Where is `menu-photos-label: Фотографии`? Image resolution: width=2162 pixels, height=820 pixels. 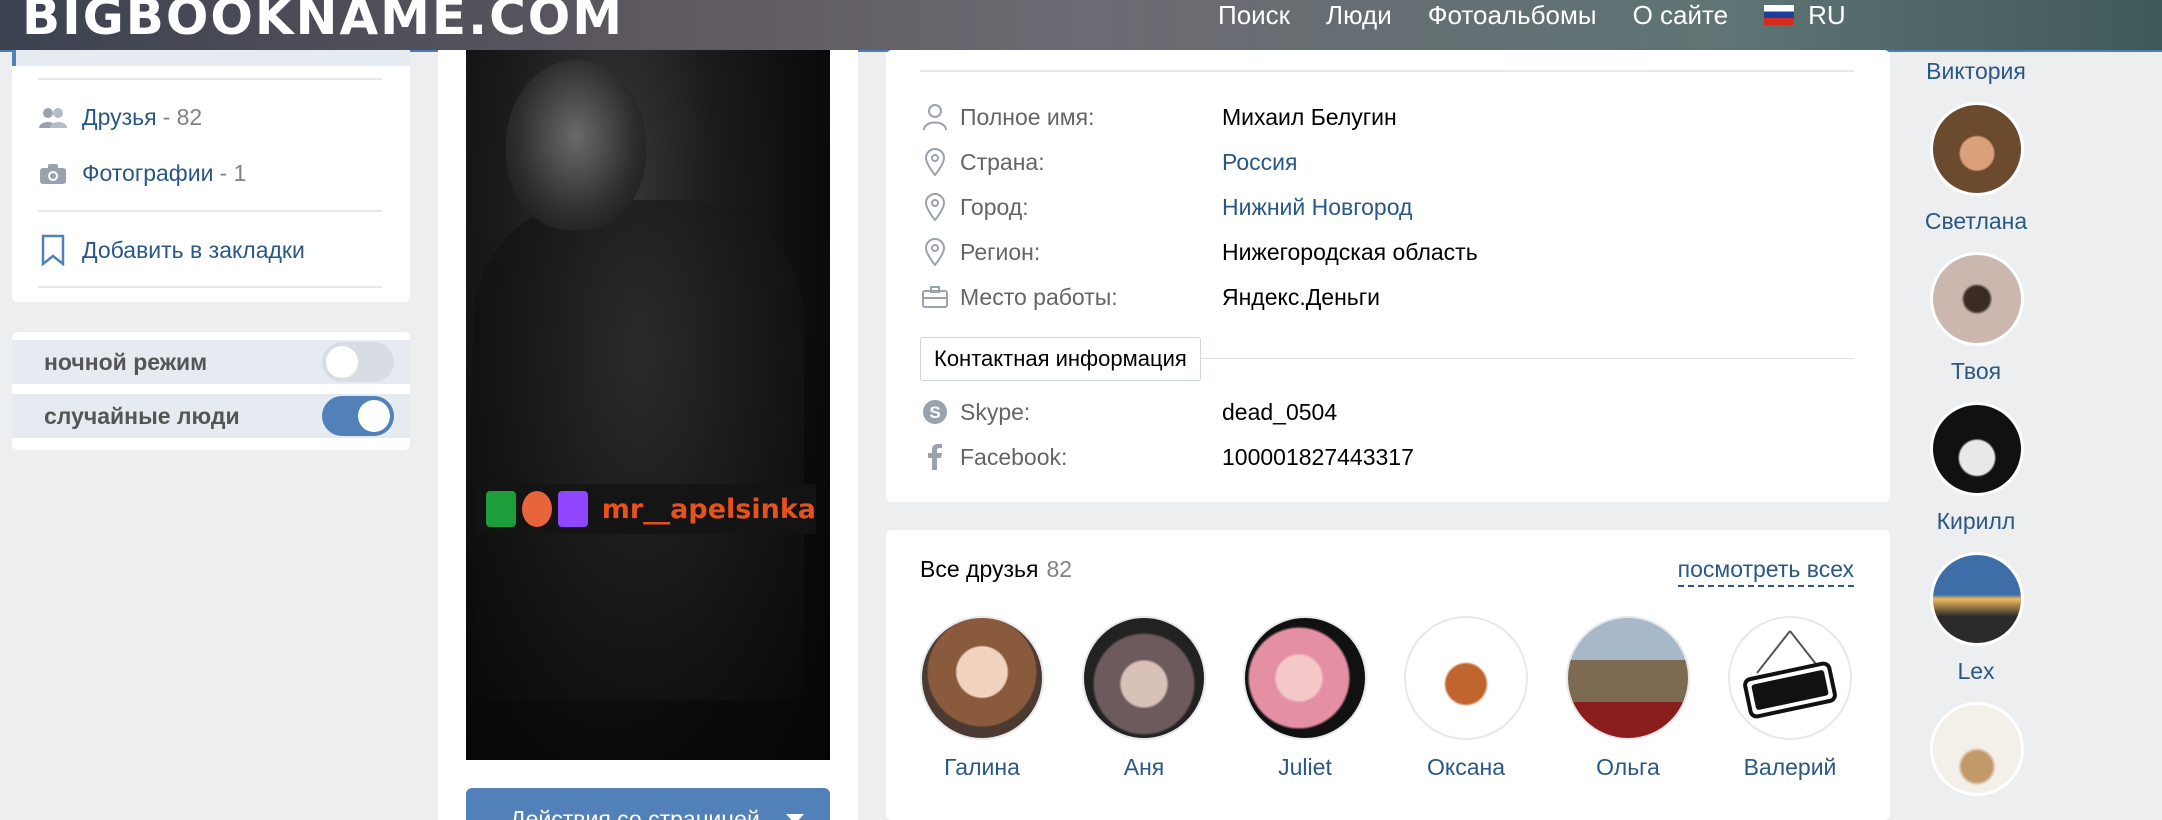 menu-photos-label: Фотографии is located at coordinates (148, 173).